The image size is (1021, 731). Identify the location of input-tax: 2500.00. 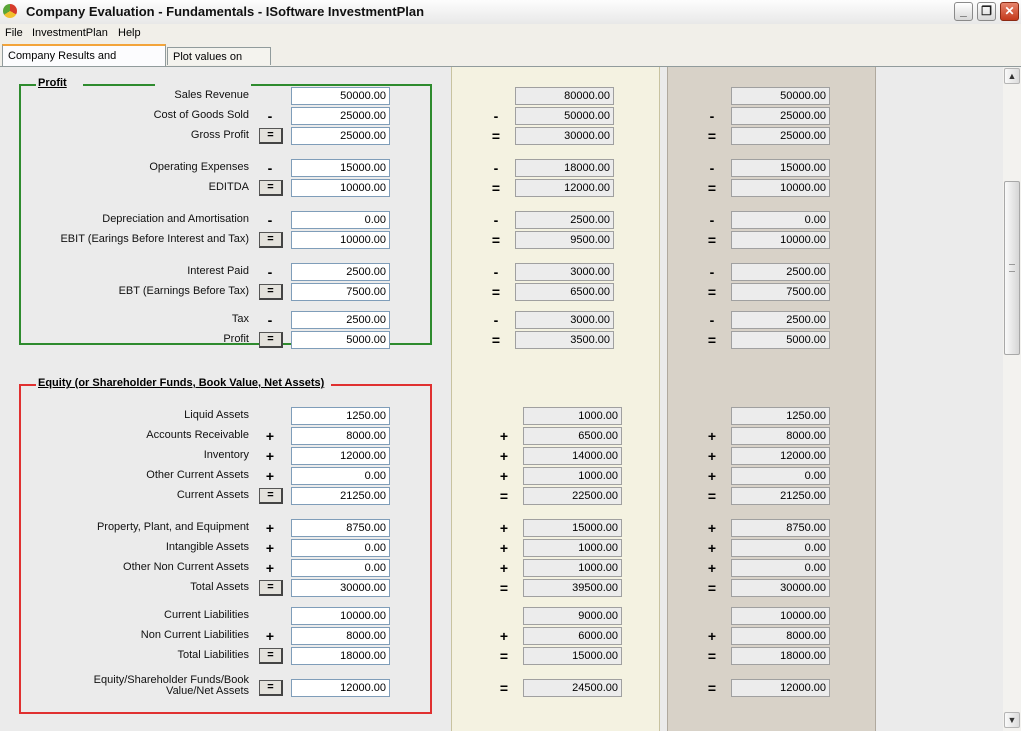
(340, 320).